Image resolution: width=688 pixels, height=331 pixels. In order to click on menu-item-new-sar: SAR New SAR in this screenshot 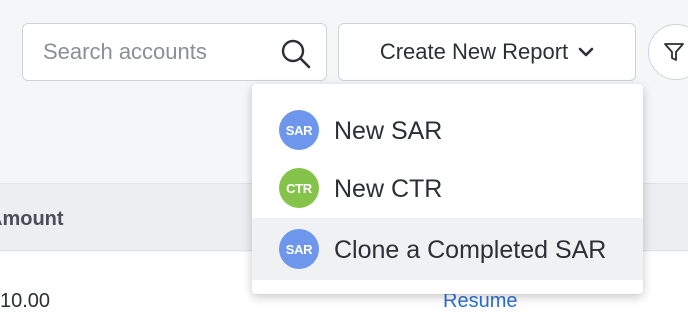, I will do `click(447, 130)`.